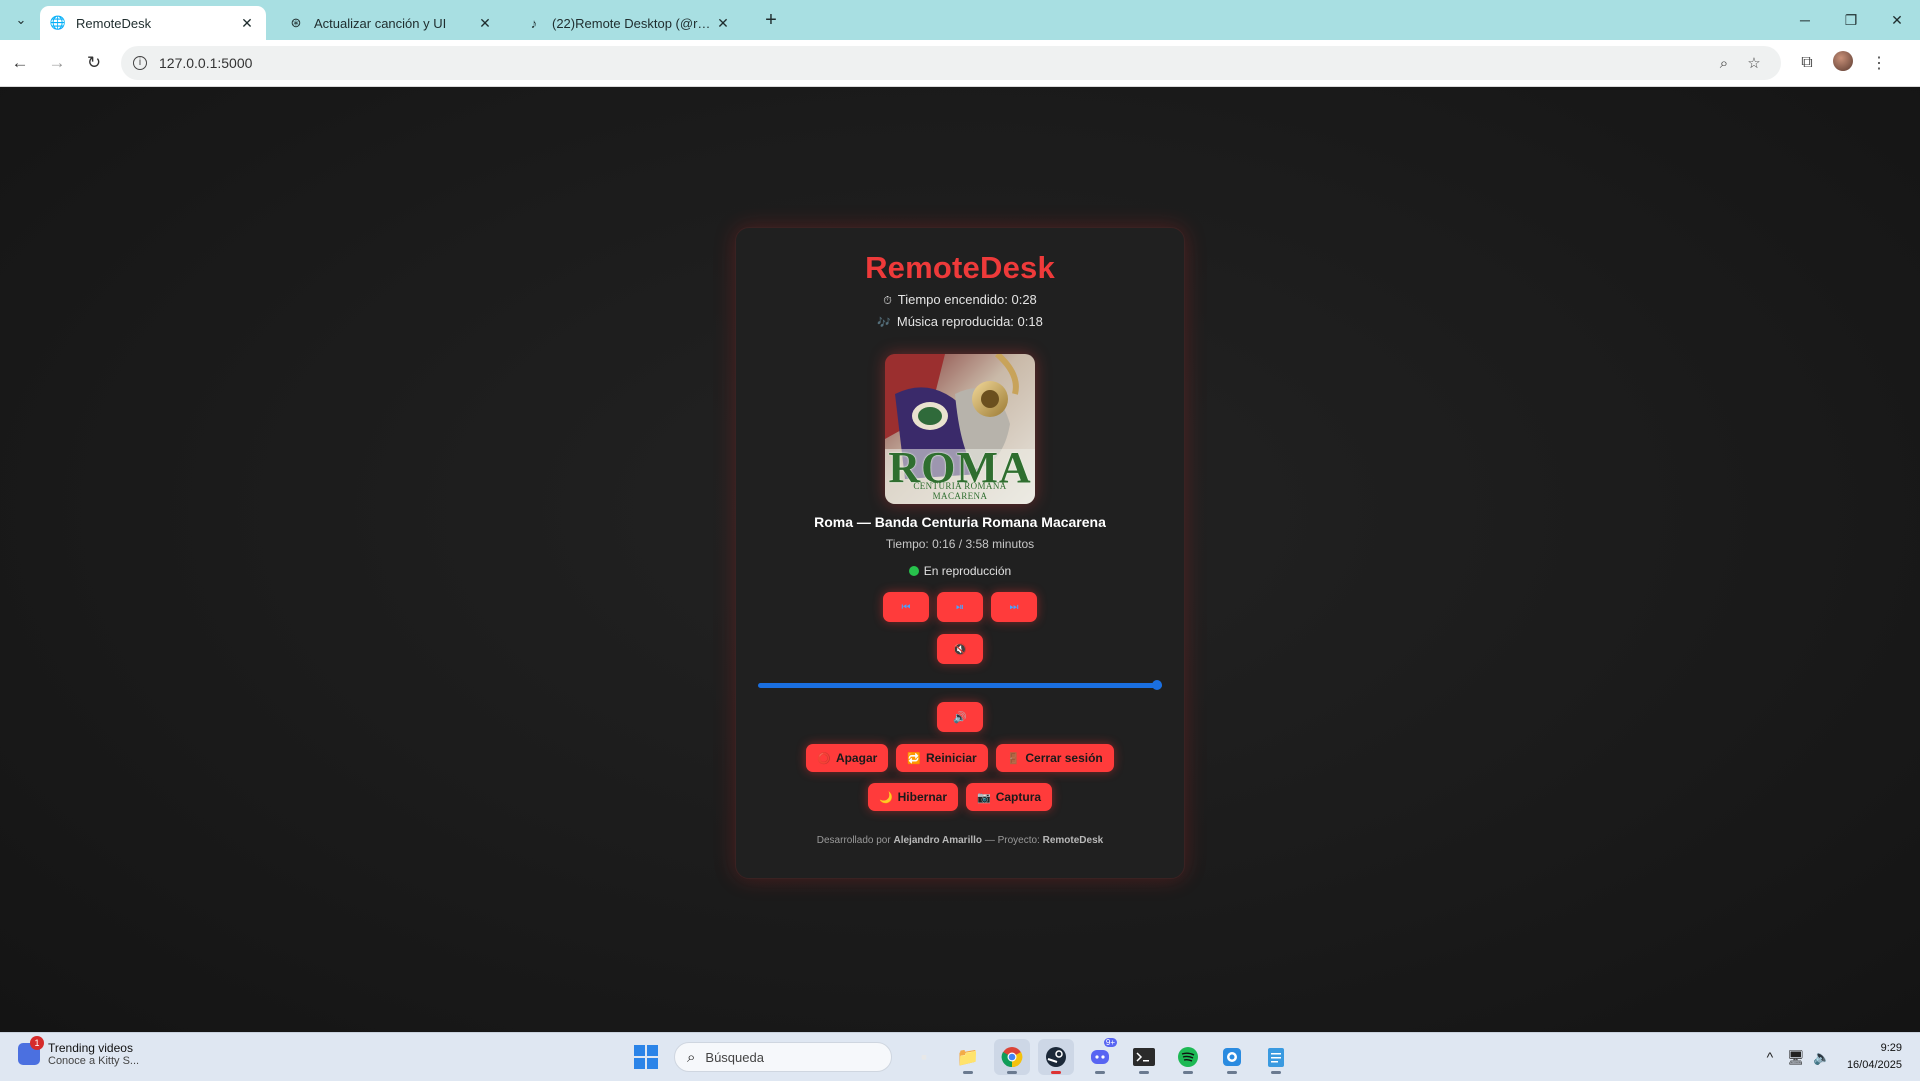 The width and height of the screenshot is (1920, 1081). I want to click on bookmark-star-icon: ☆, so click(1754, 63).